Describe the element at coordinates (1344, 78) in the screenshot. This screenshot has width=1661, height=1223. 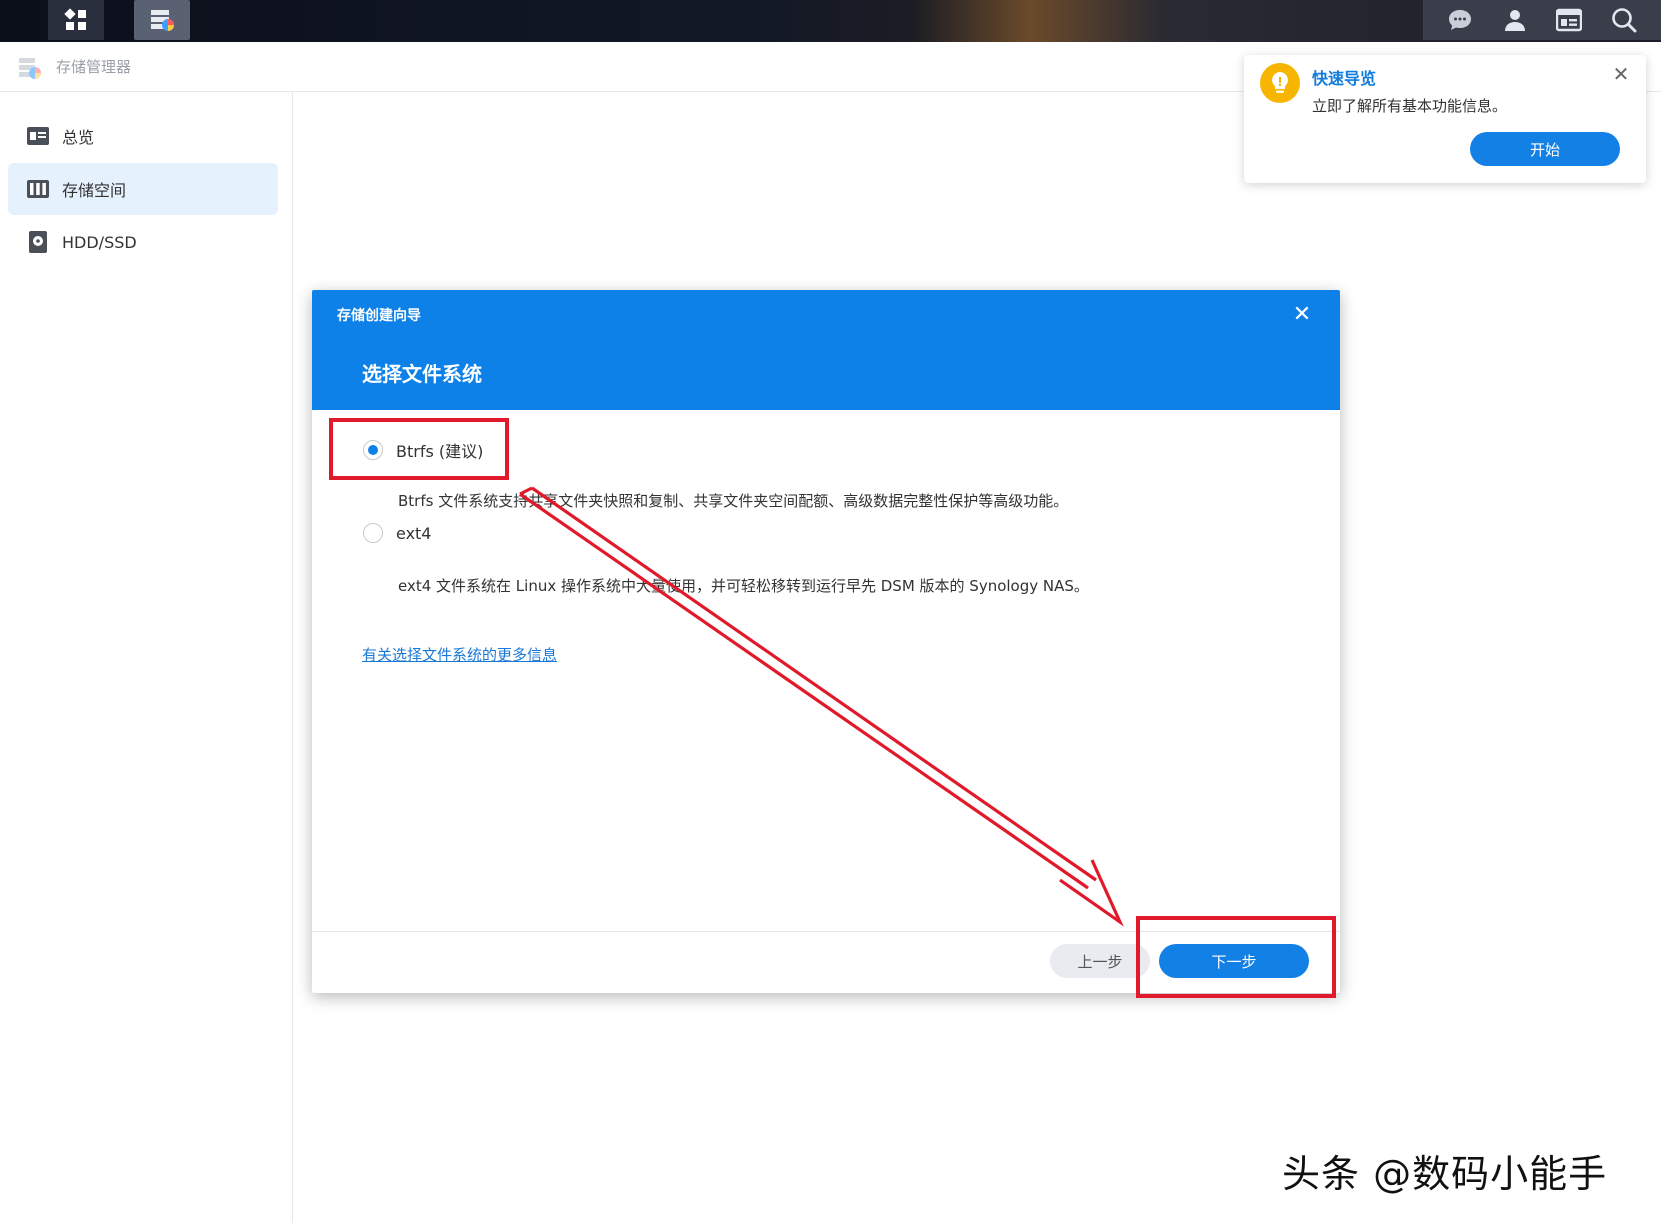
I see `quick-tour-title: 快速导览` at that location.